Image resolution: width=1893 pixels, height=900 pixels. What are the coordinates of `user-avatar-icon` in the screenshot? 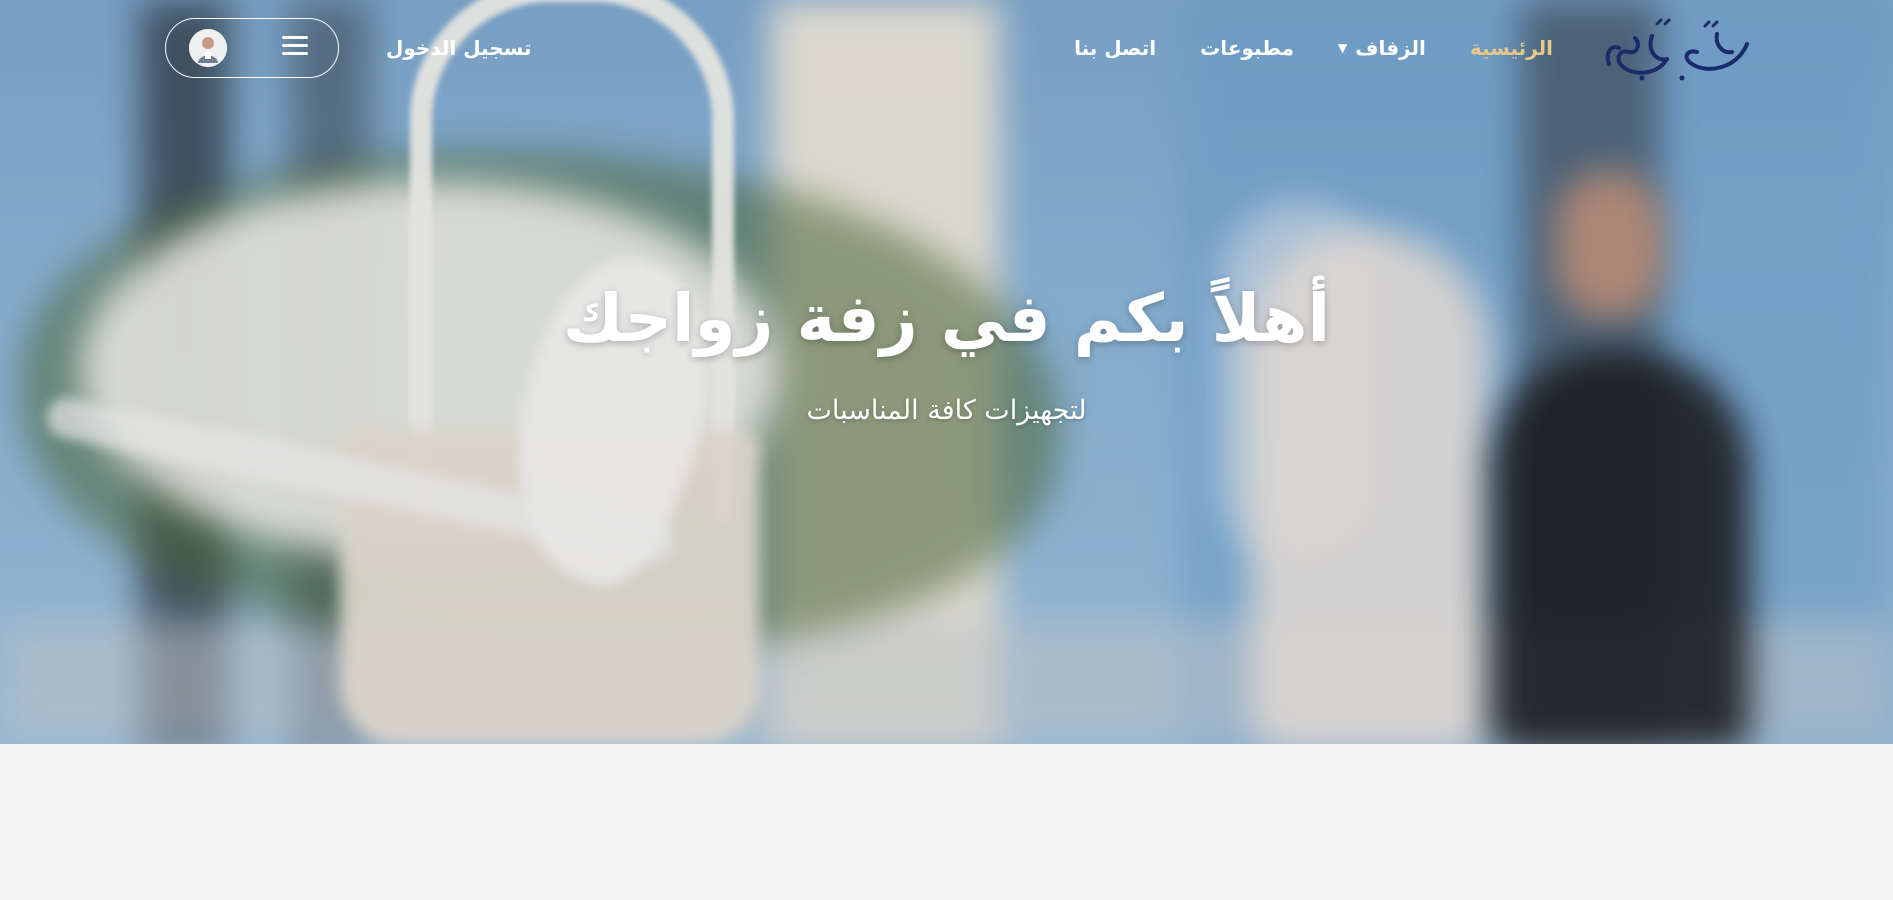 It's located at (208, 48).